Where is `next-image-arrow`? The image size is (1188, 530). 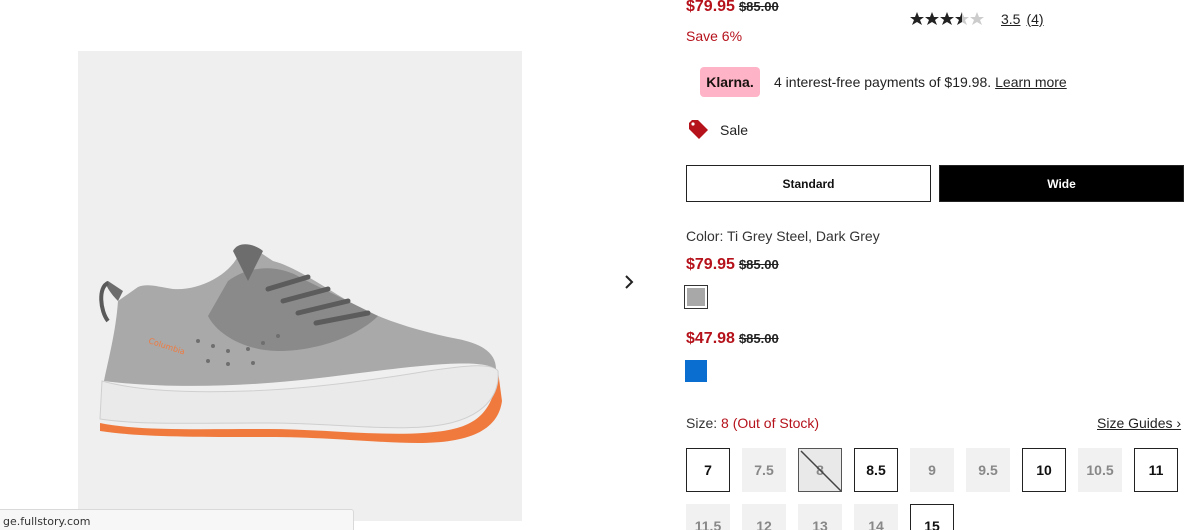 next-image-arrow is located at coordinates (629, 282).